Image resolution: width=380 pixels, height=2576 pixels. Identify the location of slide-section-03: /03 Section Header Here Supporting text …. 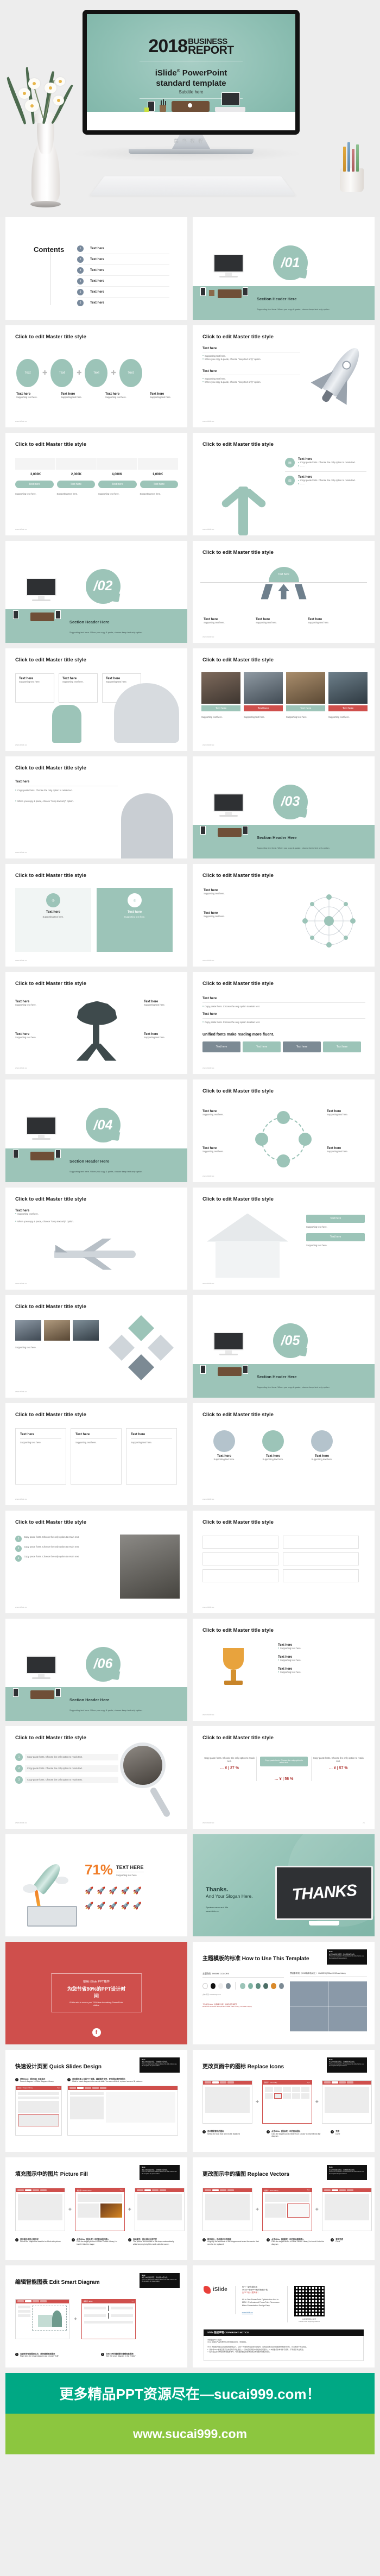
(284, 807).